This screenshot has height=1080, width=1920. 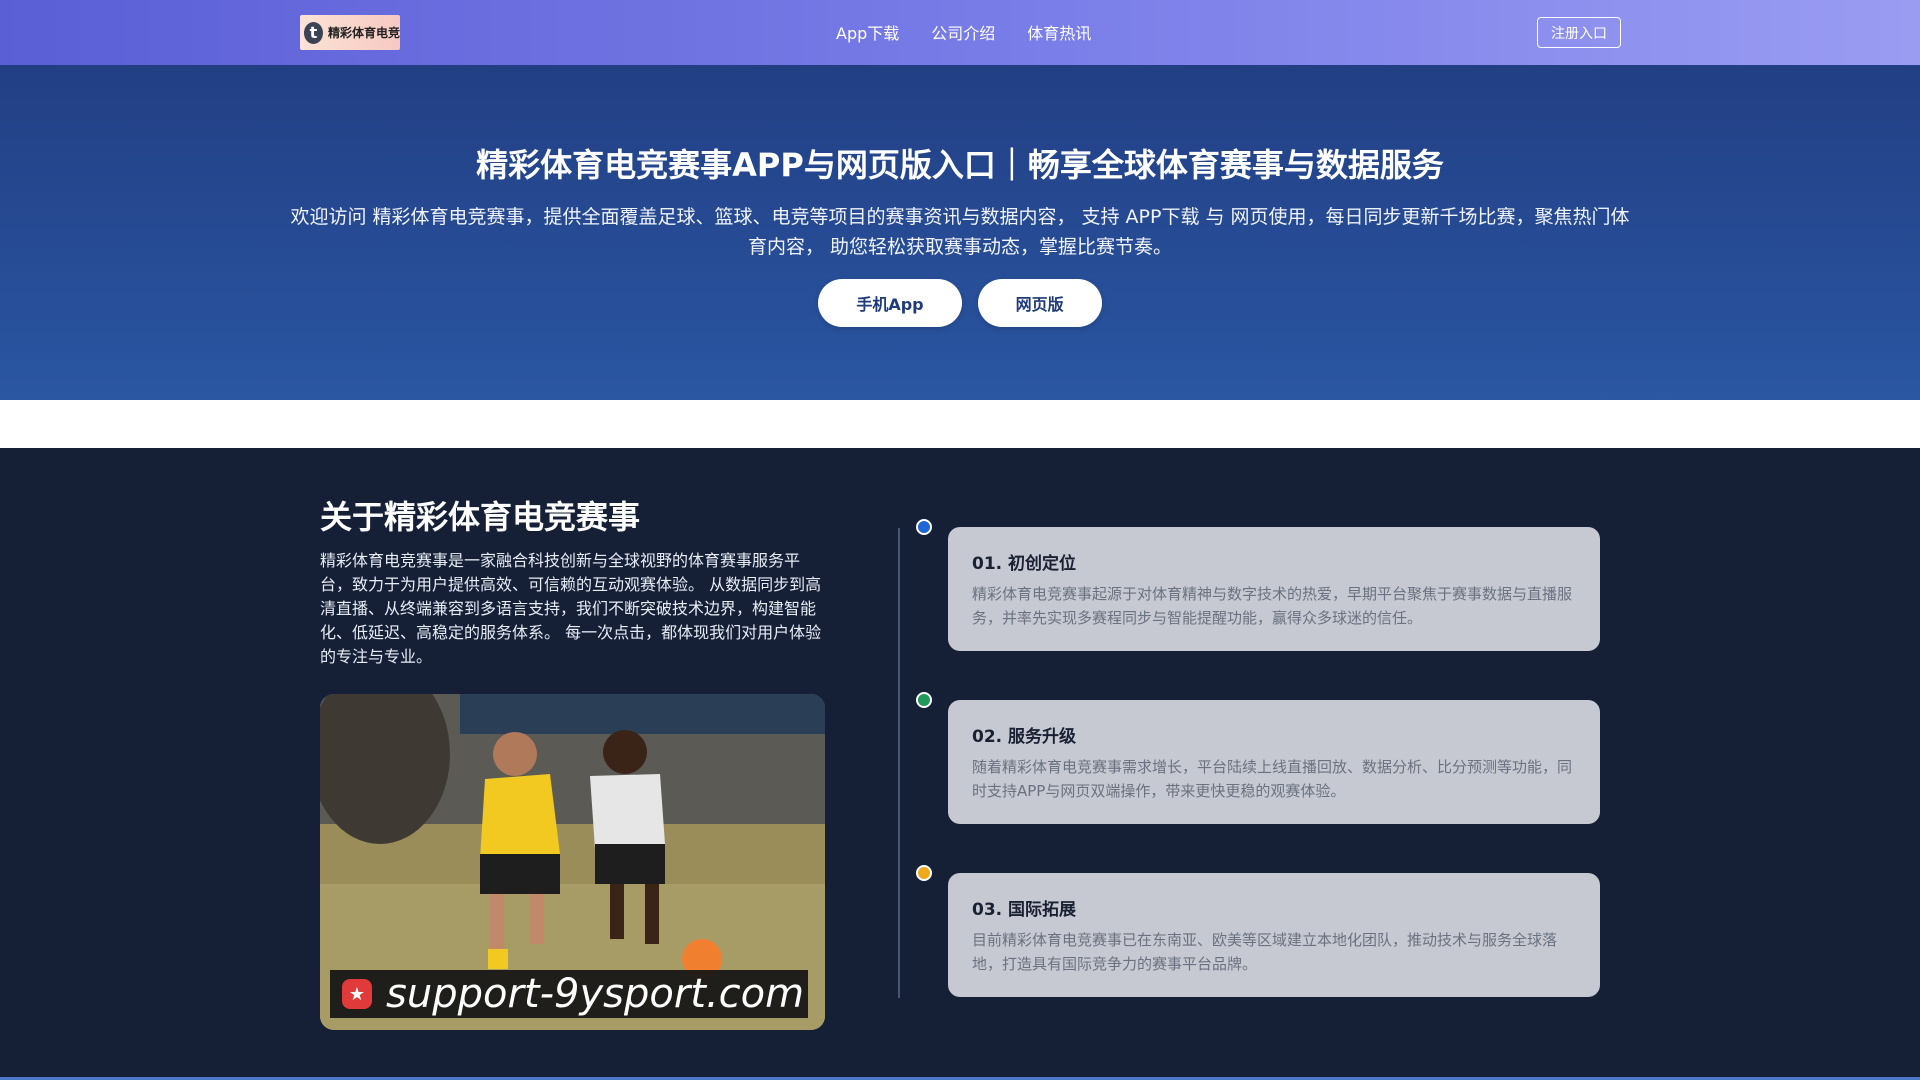 I want to click on hero-buttons: 手机App 网页版, so click(x=960, y=303).